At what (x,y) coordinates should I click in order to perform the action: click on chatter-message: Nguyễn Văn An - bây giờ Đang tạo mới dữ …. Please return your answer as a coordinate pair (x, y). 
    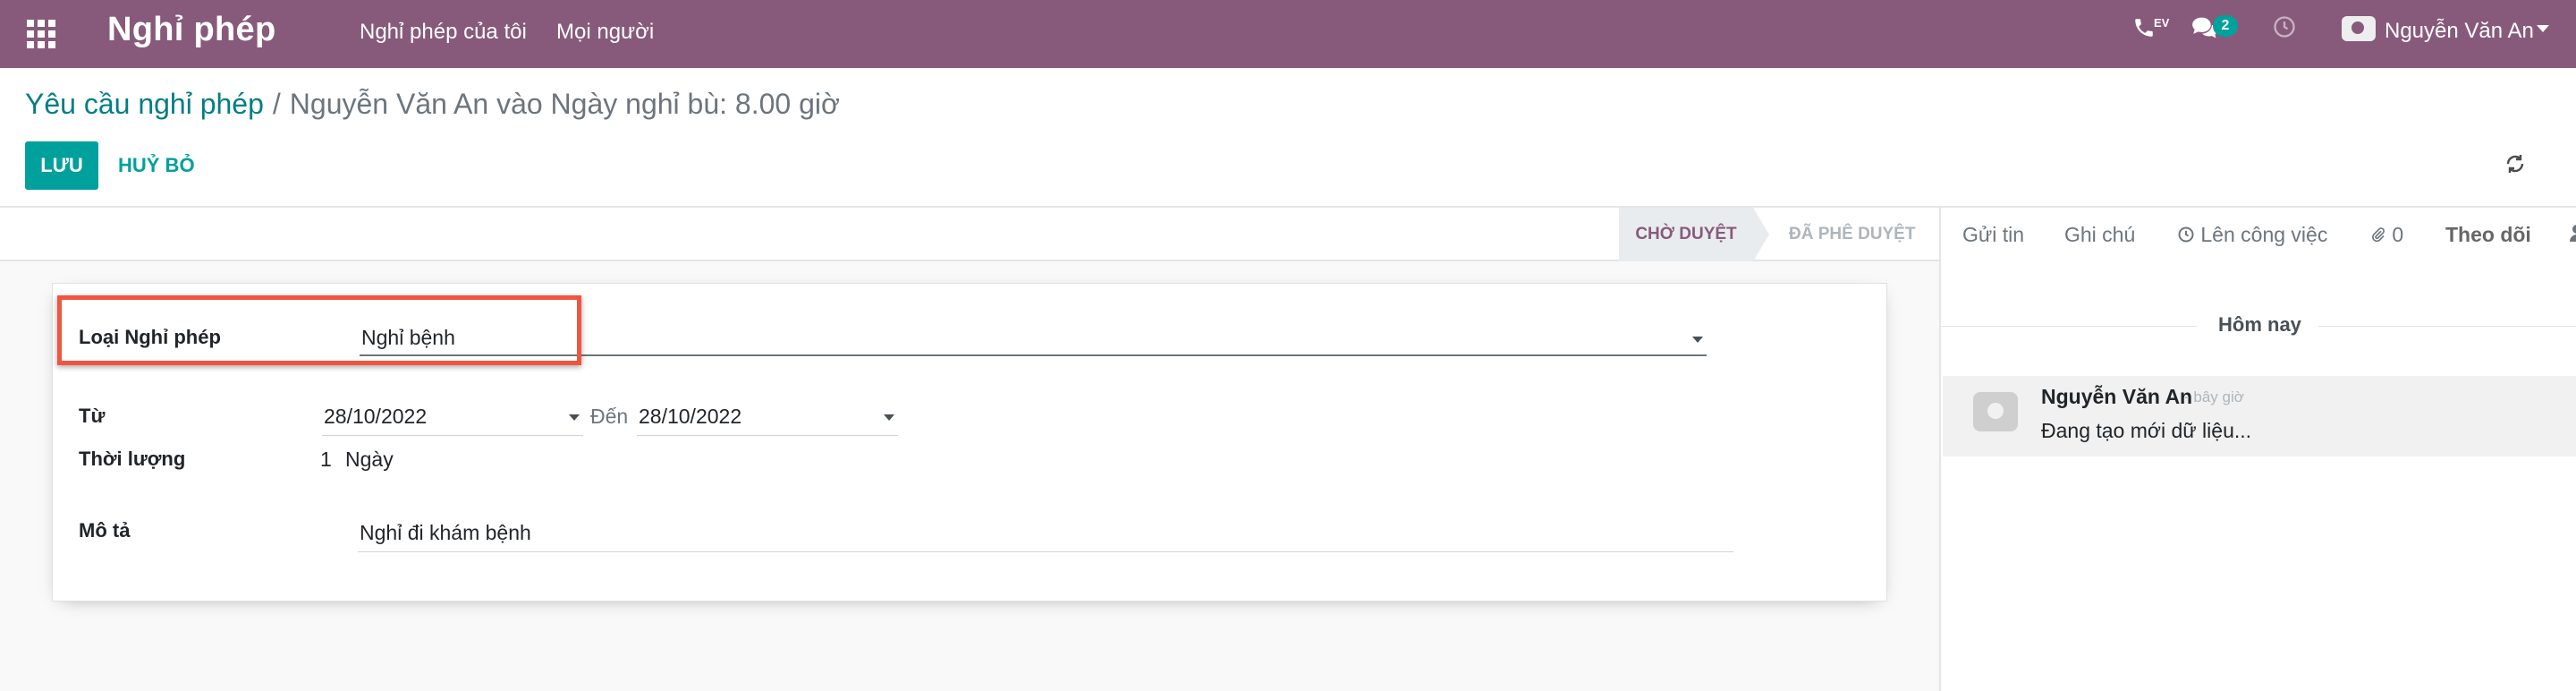
    Looking at the image, I should click on (2259, 416).